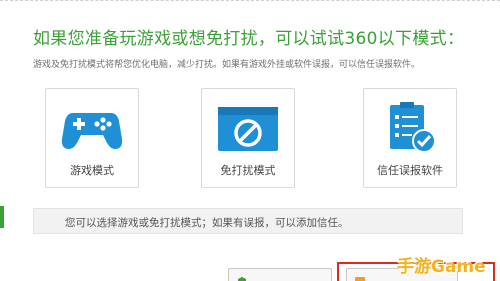 The width and height of the screenshot is (500, 281). Describe the element at coordinates (2, 217) in the screenshot. I see `left-accent-stripe` at that location.